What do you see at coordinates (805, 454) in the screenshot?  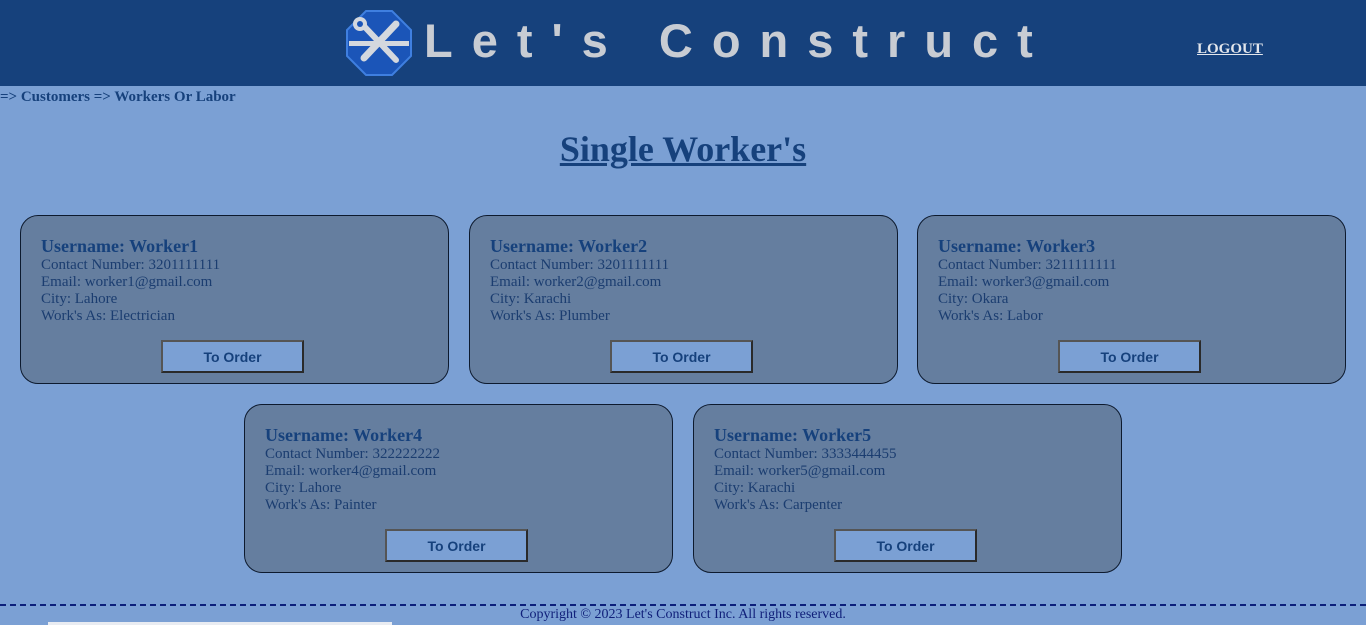 I see `worker-contact: Contact Number: 3333444455` at bounding box center [805, 454].